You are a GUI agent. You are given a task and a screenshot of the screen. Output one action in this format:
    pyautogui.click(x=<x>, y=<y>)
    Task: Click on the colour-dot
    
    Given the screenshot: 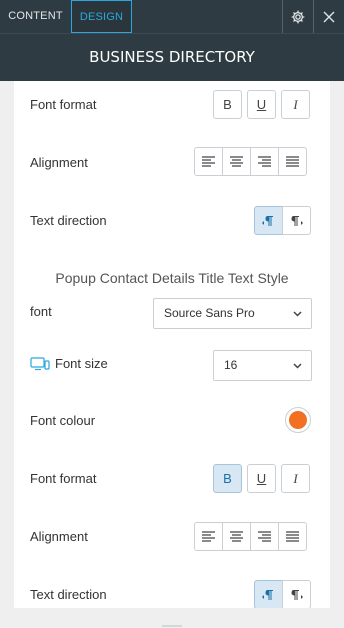 What is the action you would take?
    pyautogui.click(x=298, y=420)
    